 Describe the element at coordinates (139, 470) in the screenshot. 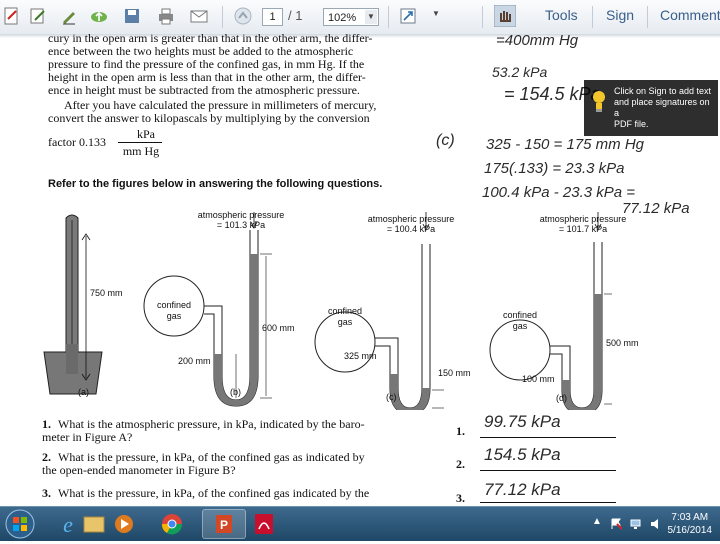

I see `question-2-line: the open-ended manometer in Figure B?` at that location.